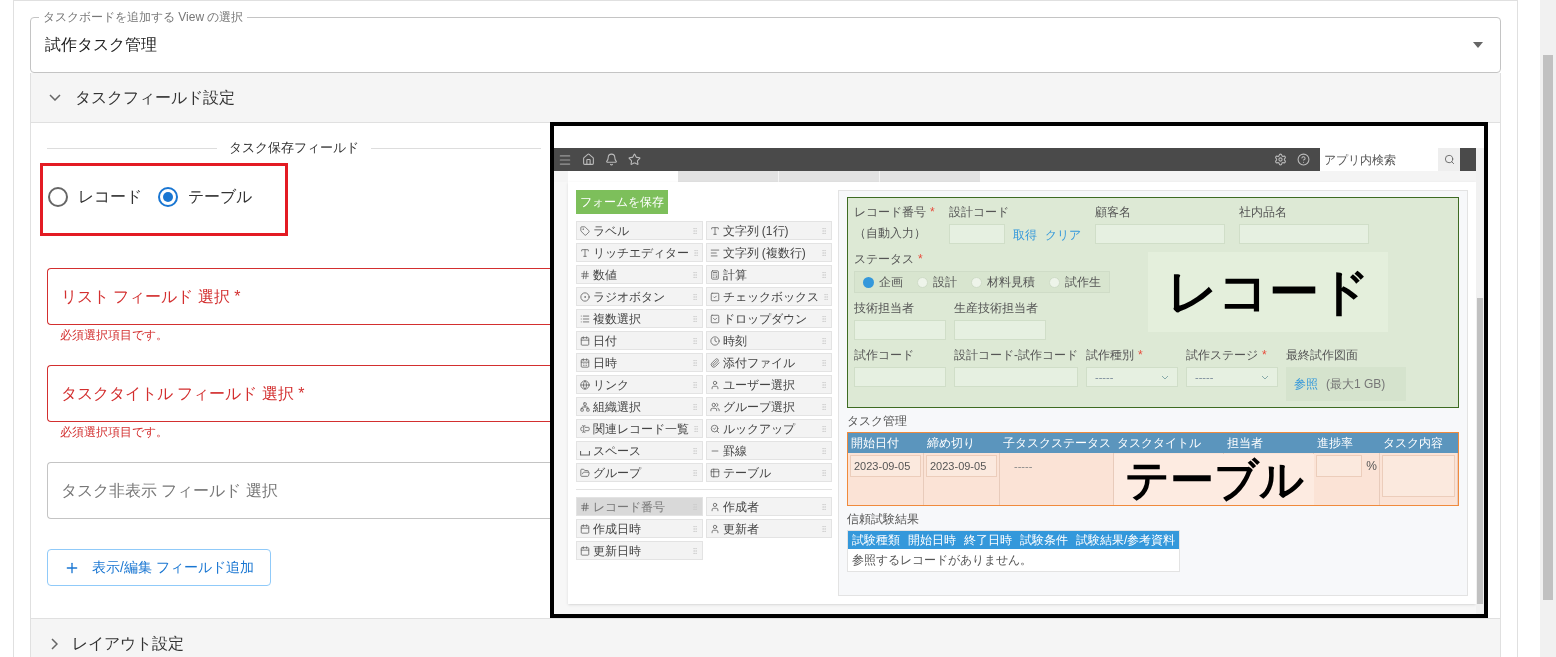 The width and height of the screenshot is (1556, 657). What do you see at coordinates (1083, 282) in the screenshot?
I see `radio-label: 試作生` at bounding box center [1083, 282].